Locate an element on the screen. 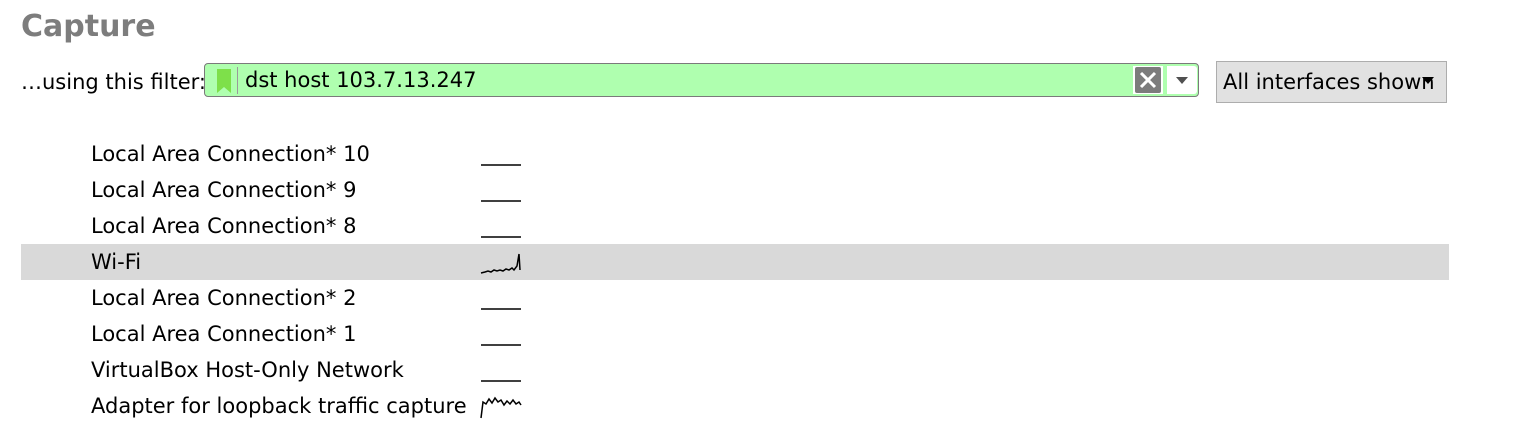  interface-name: Local Area Connection* 1 is located at coordinates (224, 334).